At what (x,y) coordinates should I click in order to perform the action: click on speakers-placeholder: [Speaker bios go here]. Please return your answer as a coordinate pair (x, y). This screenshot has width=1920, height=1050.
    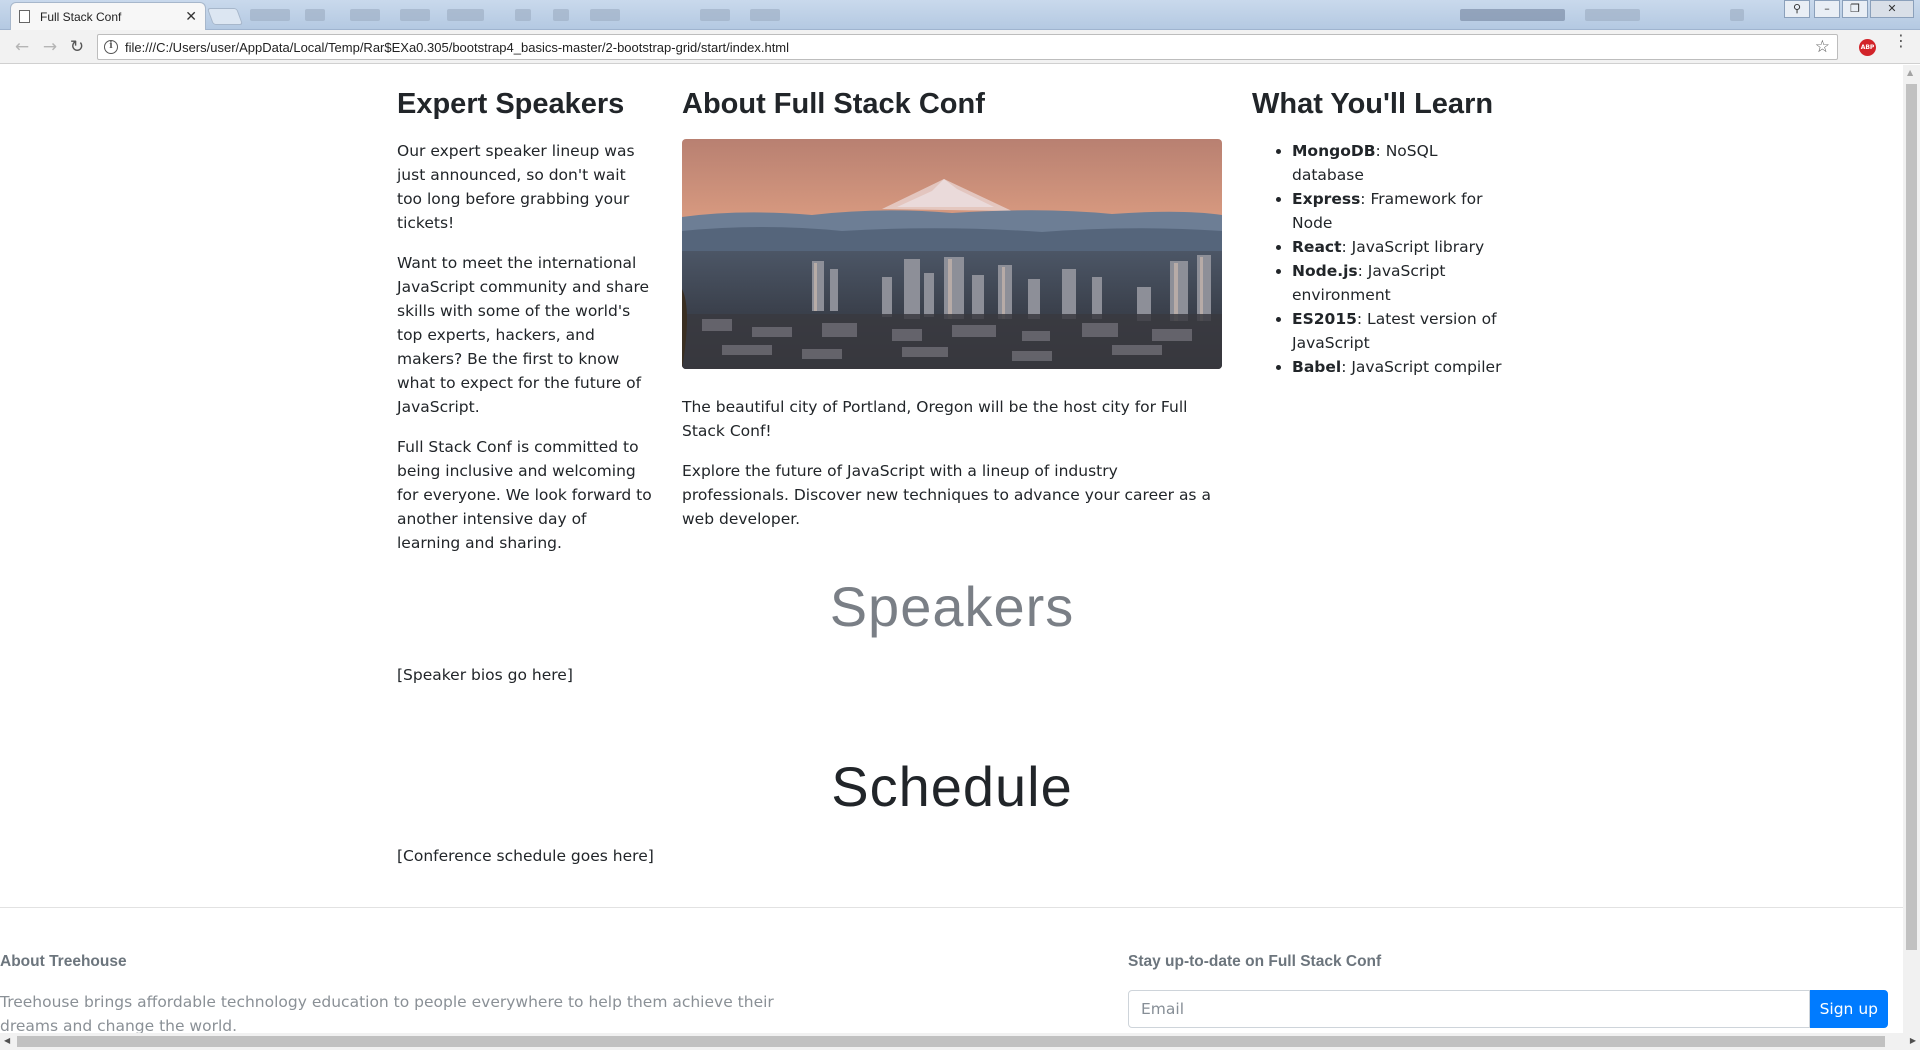
    Looking at the image, I should click on (485, 675).